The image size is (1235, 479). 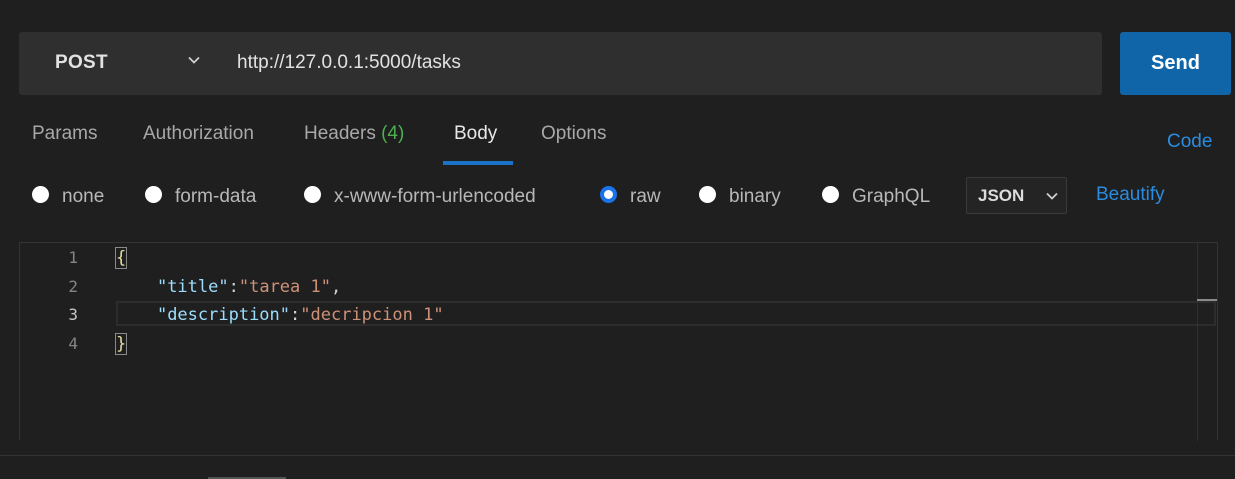 I want to click on tab-label: Body, so click(x=476, y=133).